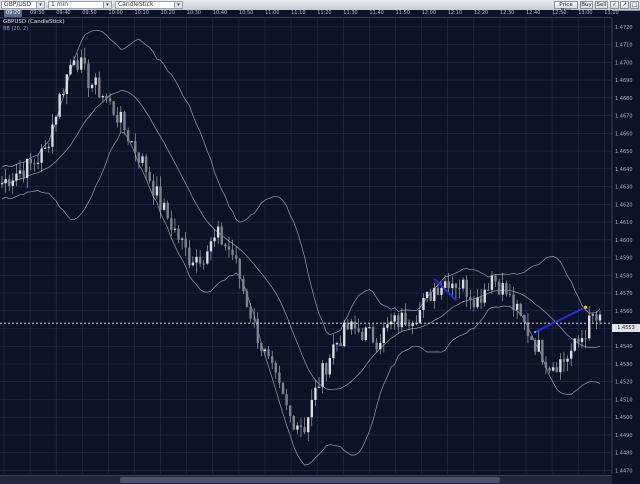  I want to click on price-label: 1.4560, so click(624, 312).